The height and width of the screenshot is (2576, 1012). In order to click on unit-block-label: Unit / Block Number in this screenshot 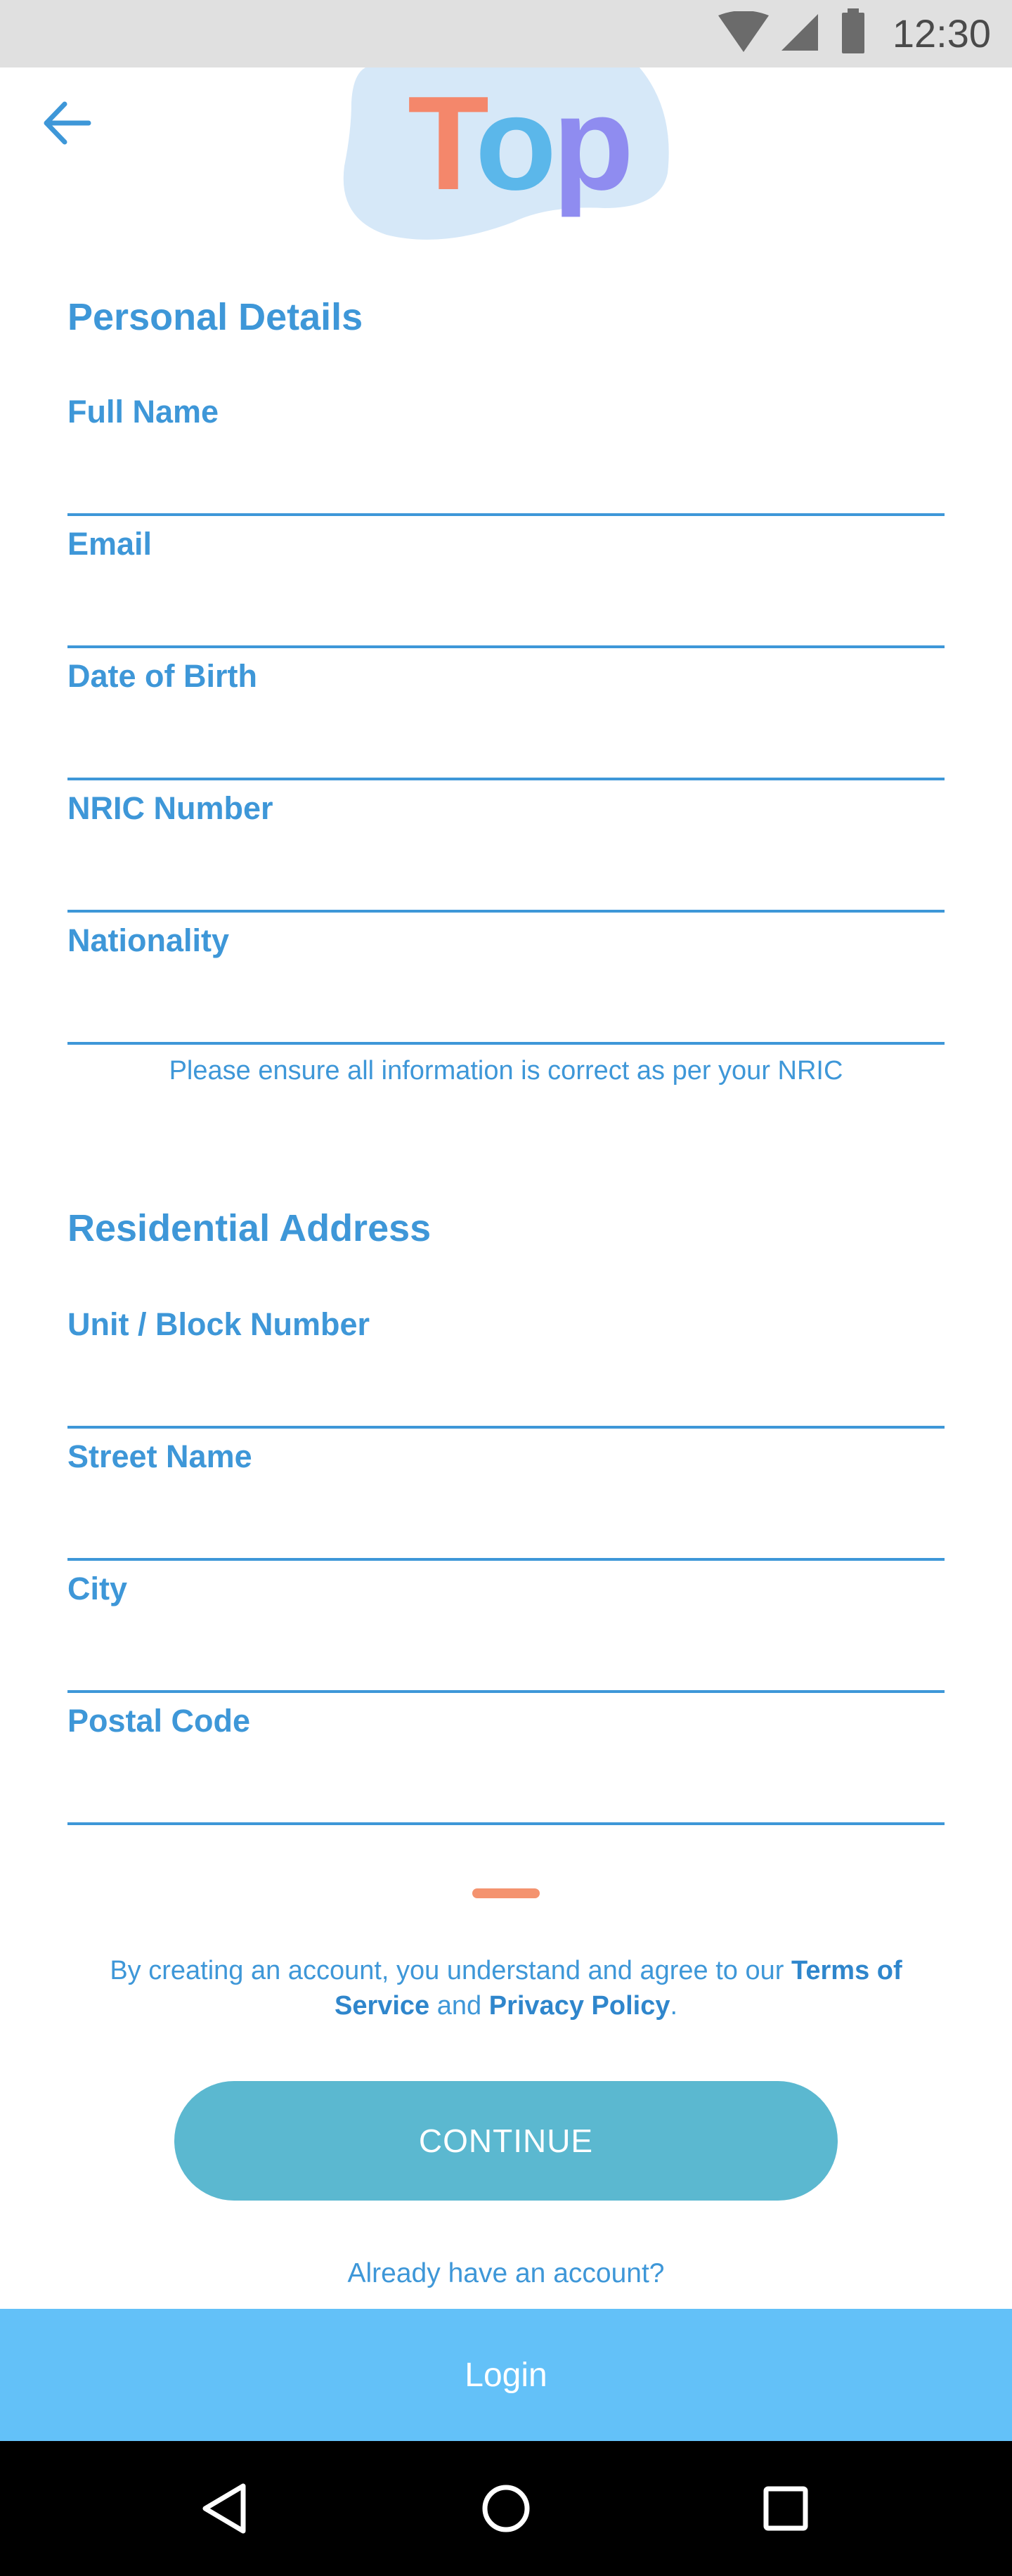, I will do `click(218, 1324)`.